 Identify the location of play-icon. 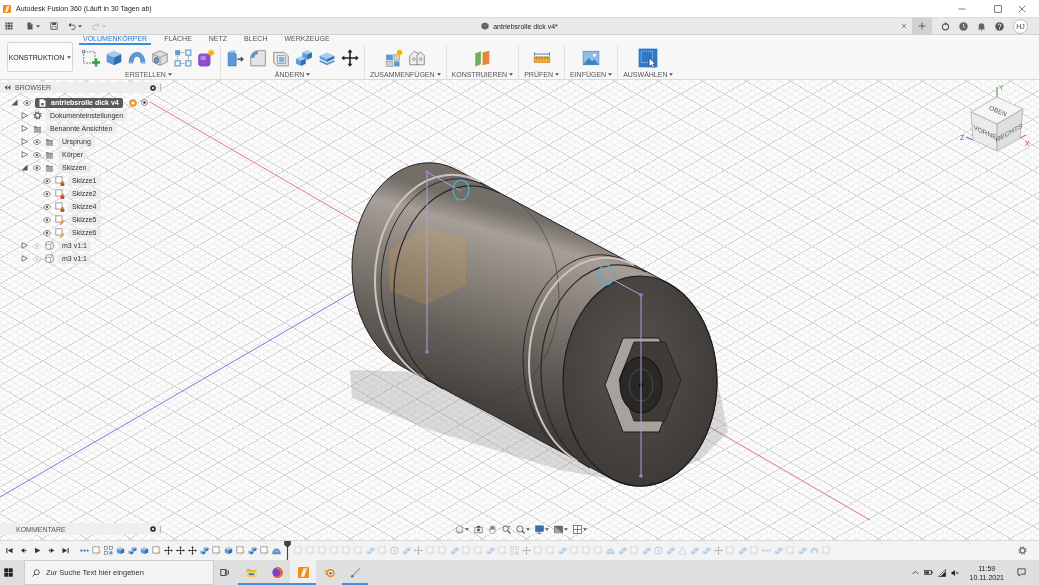
(37, 550).